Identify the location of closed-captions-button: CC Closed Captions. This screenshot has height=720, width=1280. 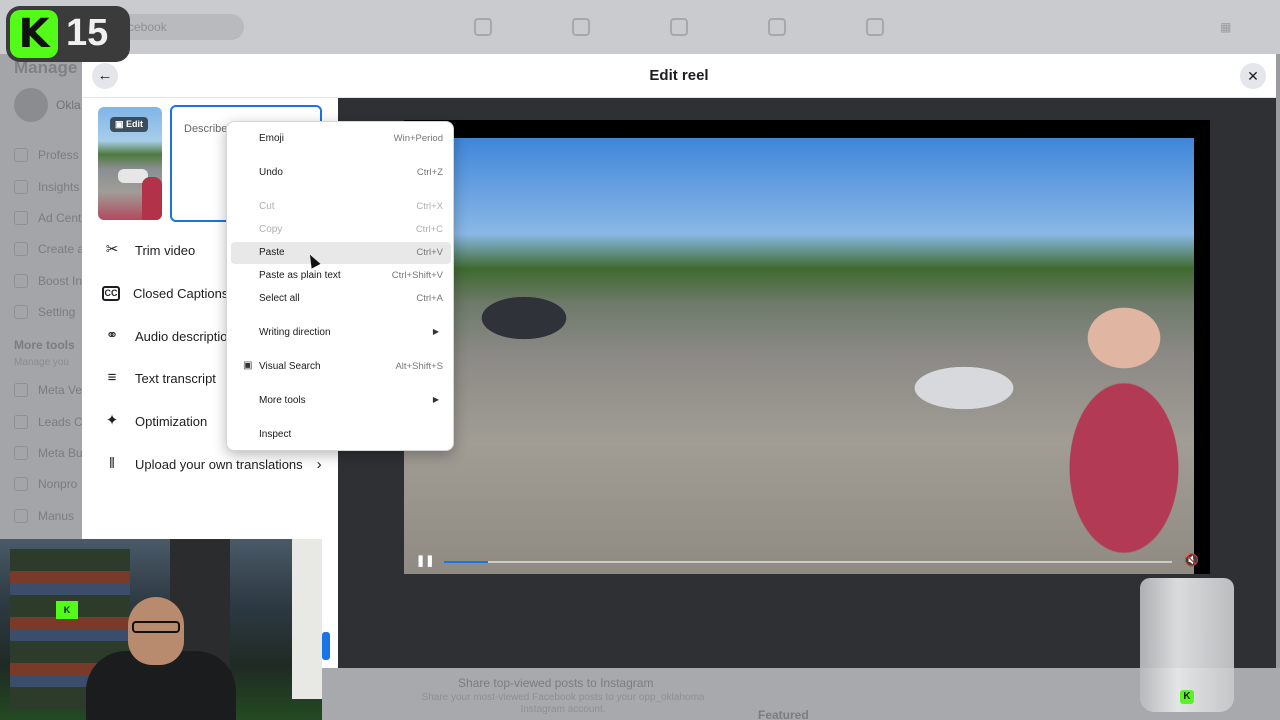
(165, 293).